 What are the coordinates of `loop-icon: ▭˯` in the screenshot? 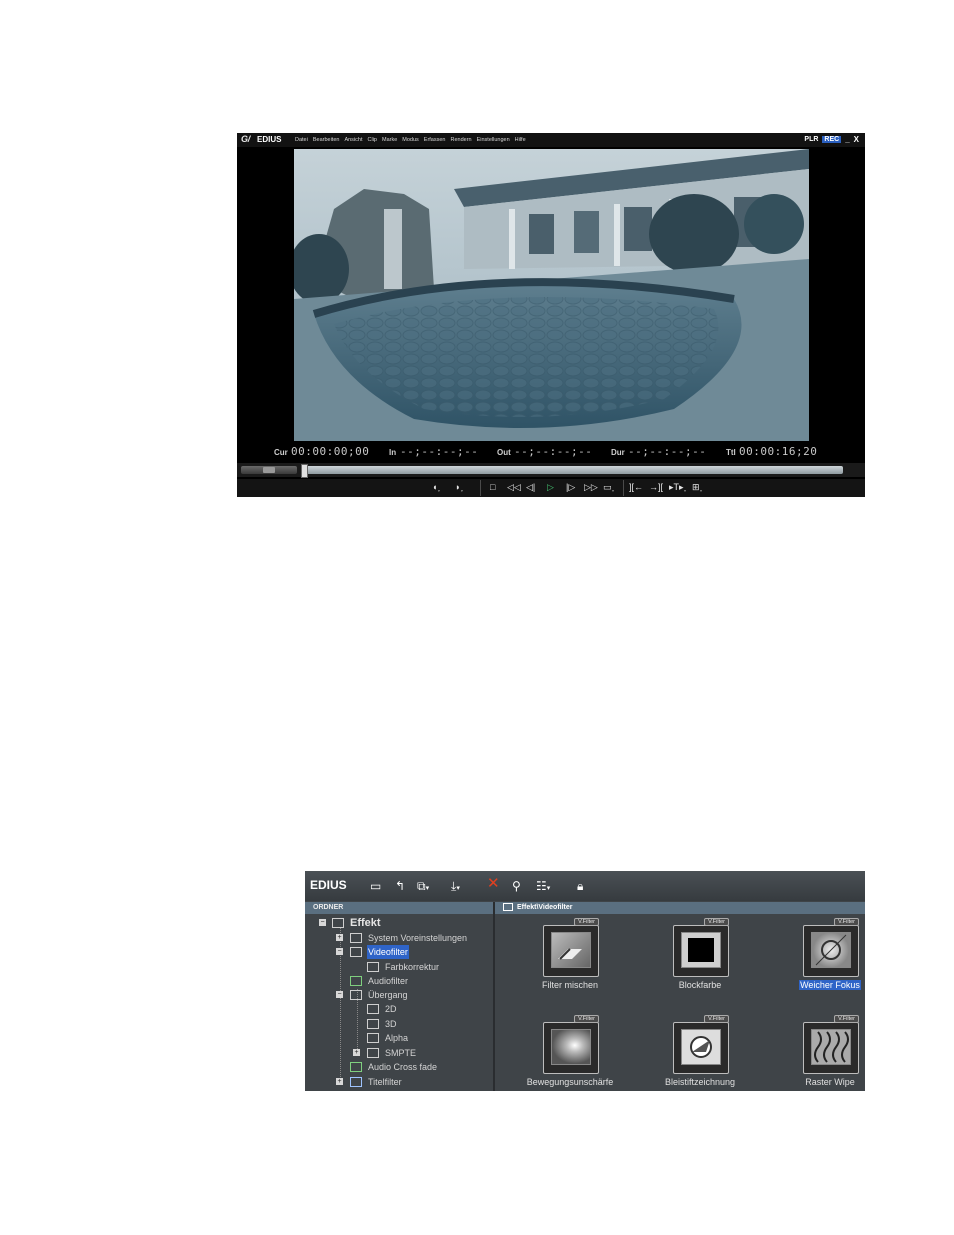 It's located at (609, 487).